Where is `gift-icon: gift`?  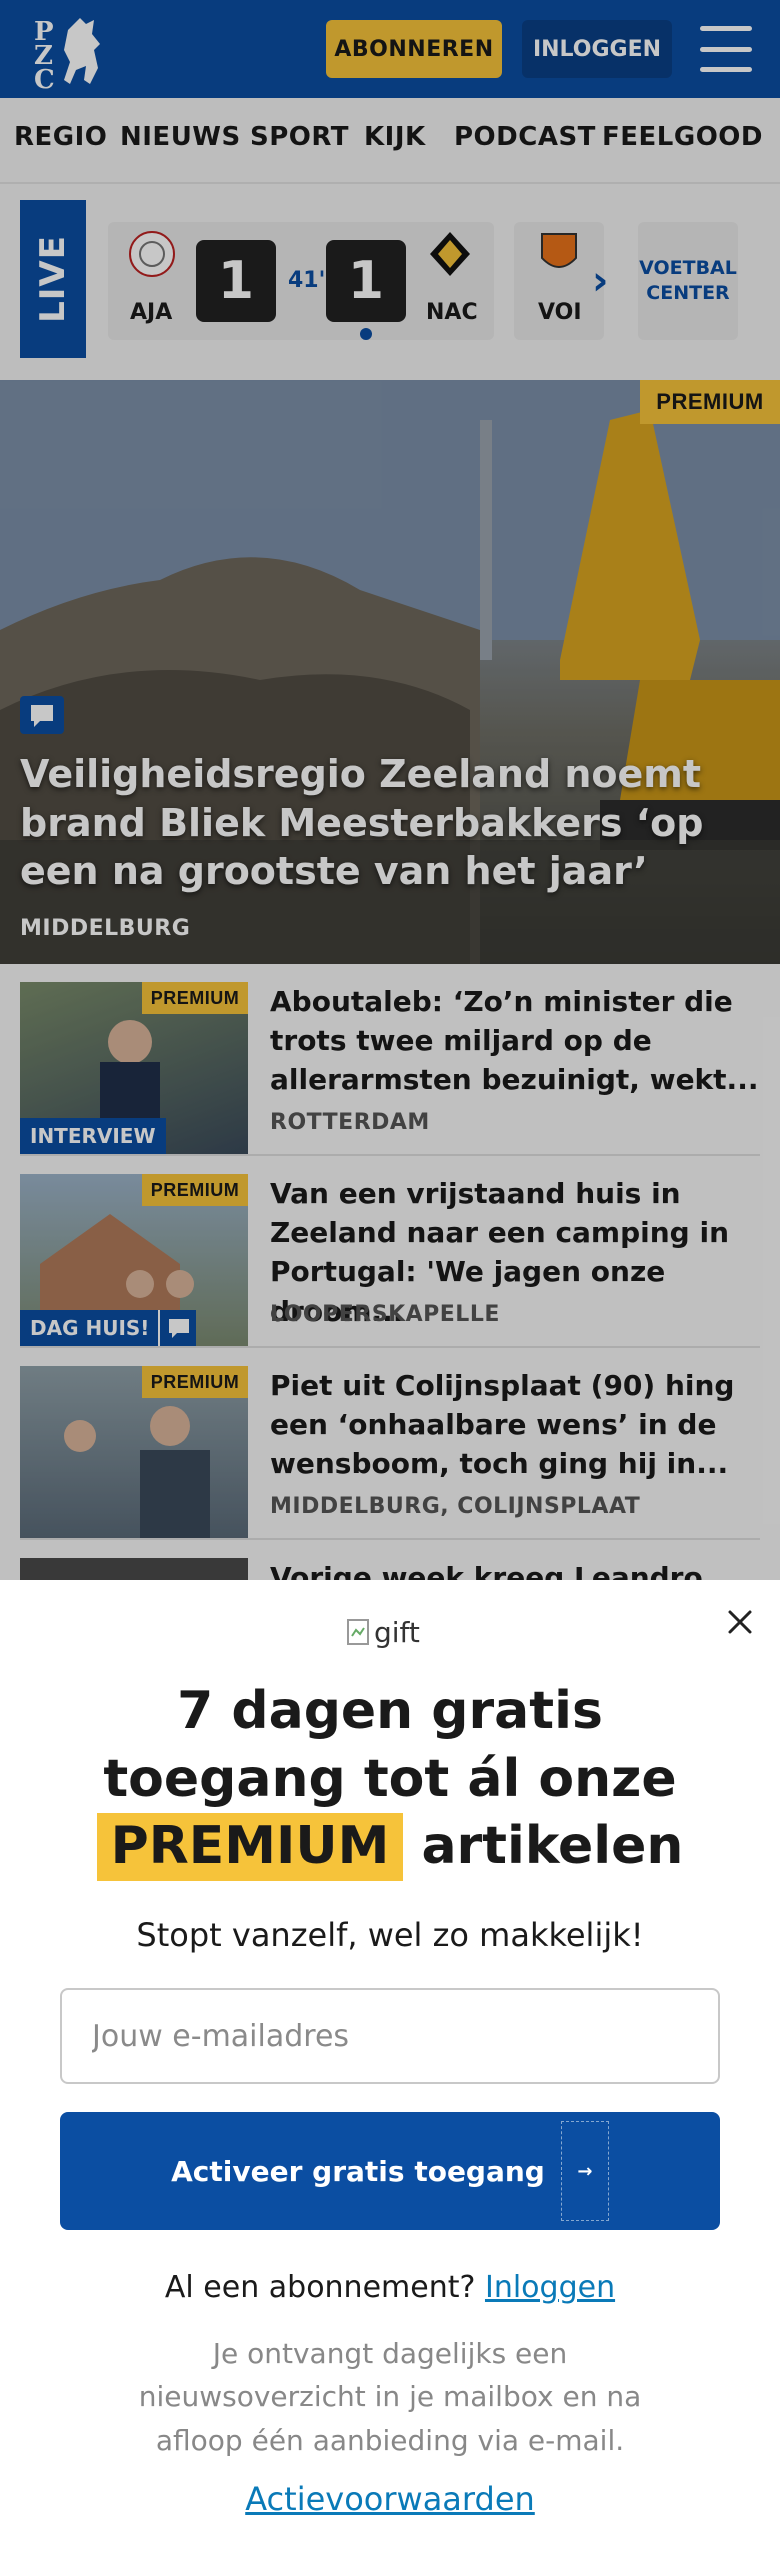
gift-icon: gift is located at coordinates (391, 1632).